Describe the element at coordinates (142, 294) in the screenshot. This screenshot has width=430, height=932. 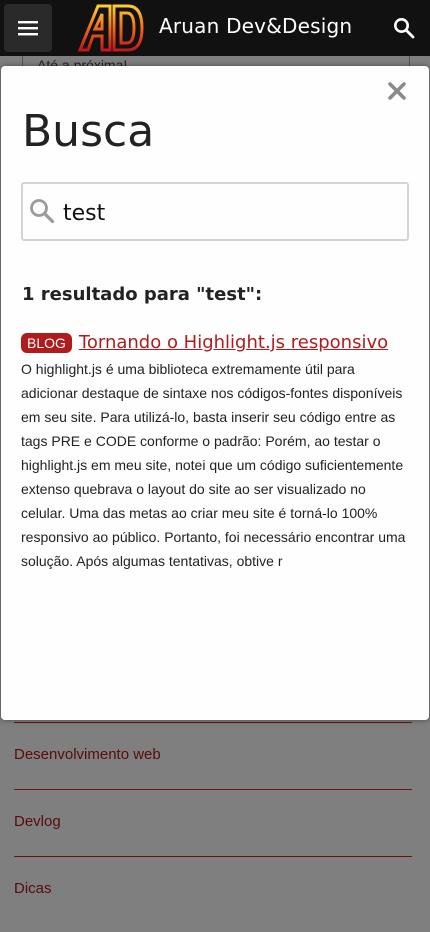
I see `results-count: 1 resultado para "test":` at that location.